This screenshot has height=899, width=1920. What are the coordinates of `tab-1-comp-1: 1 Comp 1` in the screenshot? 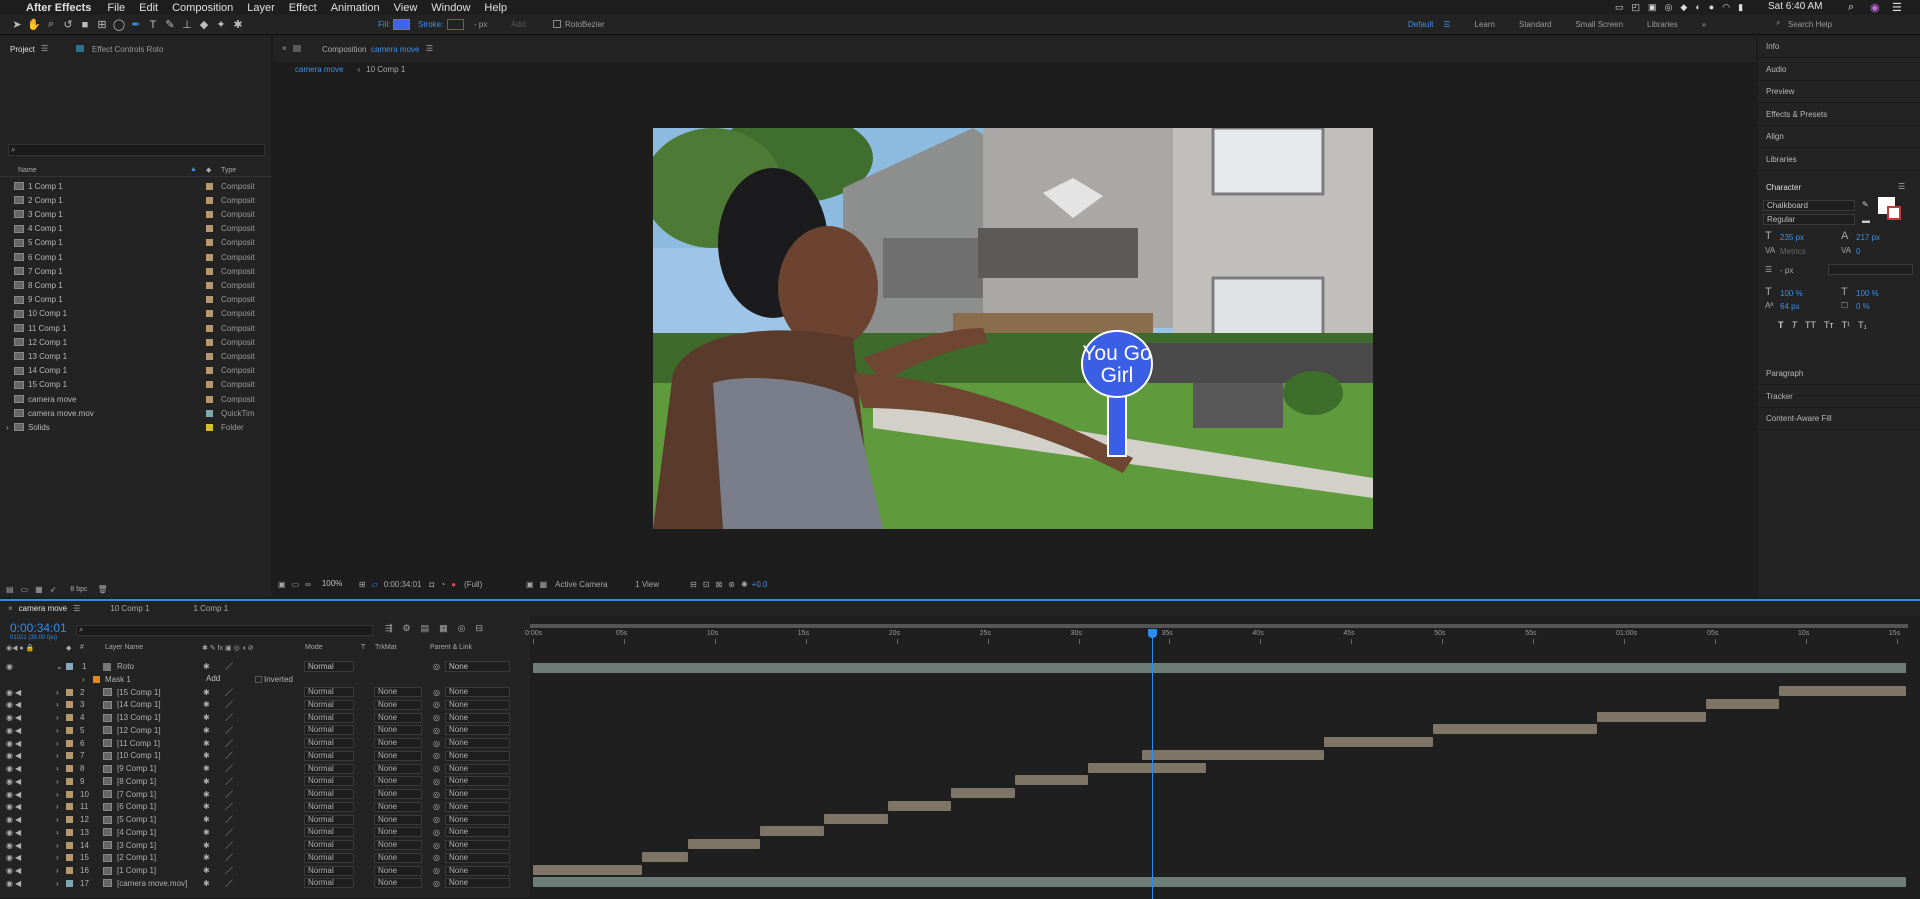 It's located at (210, 608).